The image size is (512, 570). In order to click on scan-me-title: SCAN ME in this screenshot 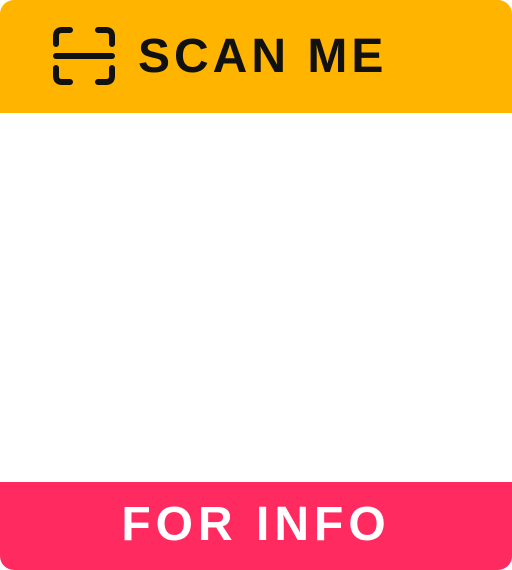, I will do `click(263, 56)`.